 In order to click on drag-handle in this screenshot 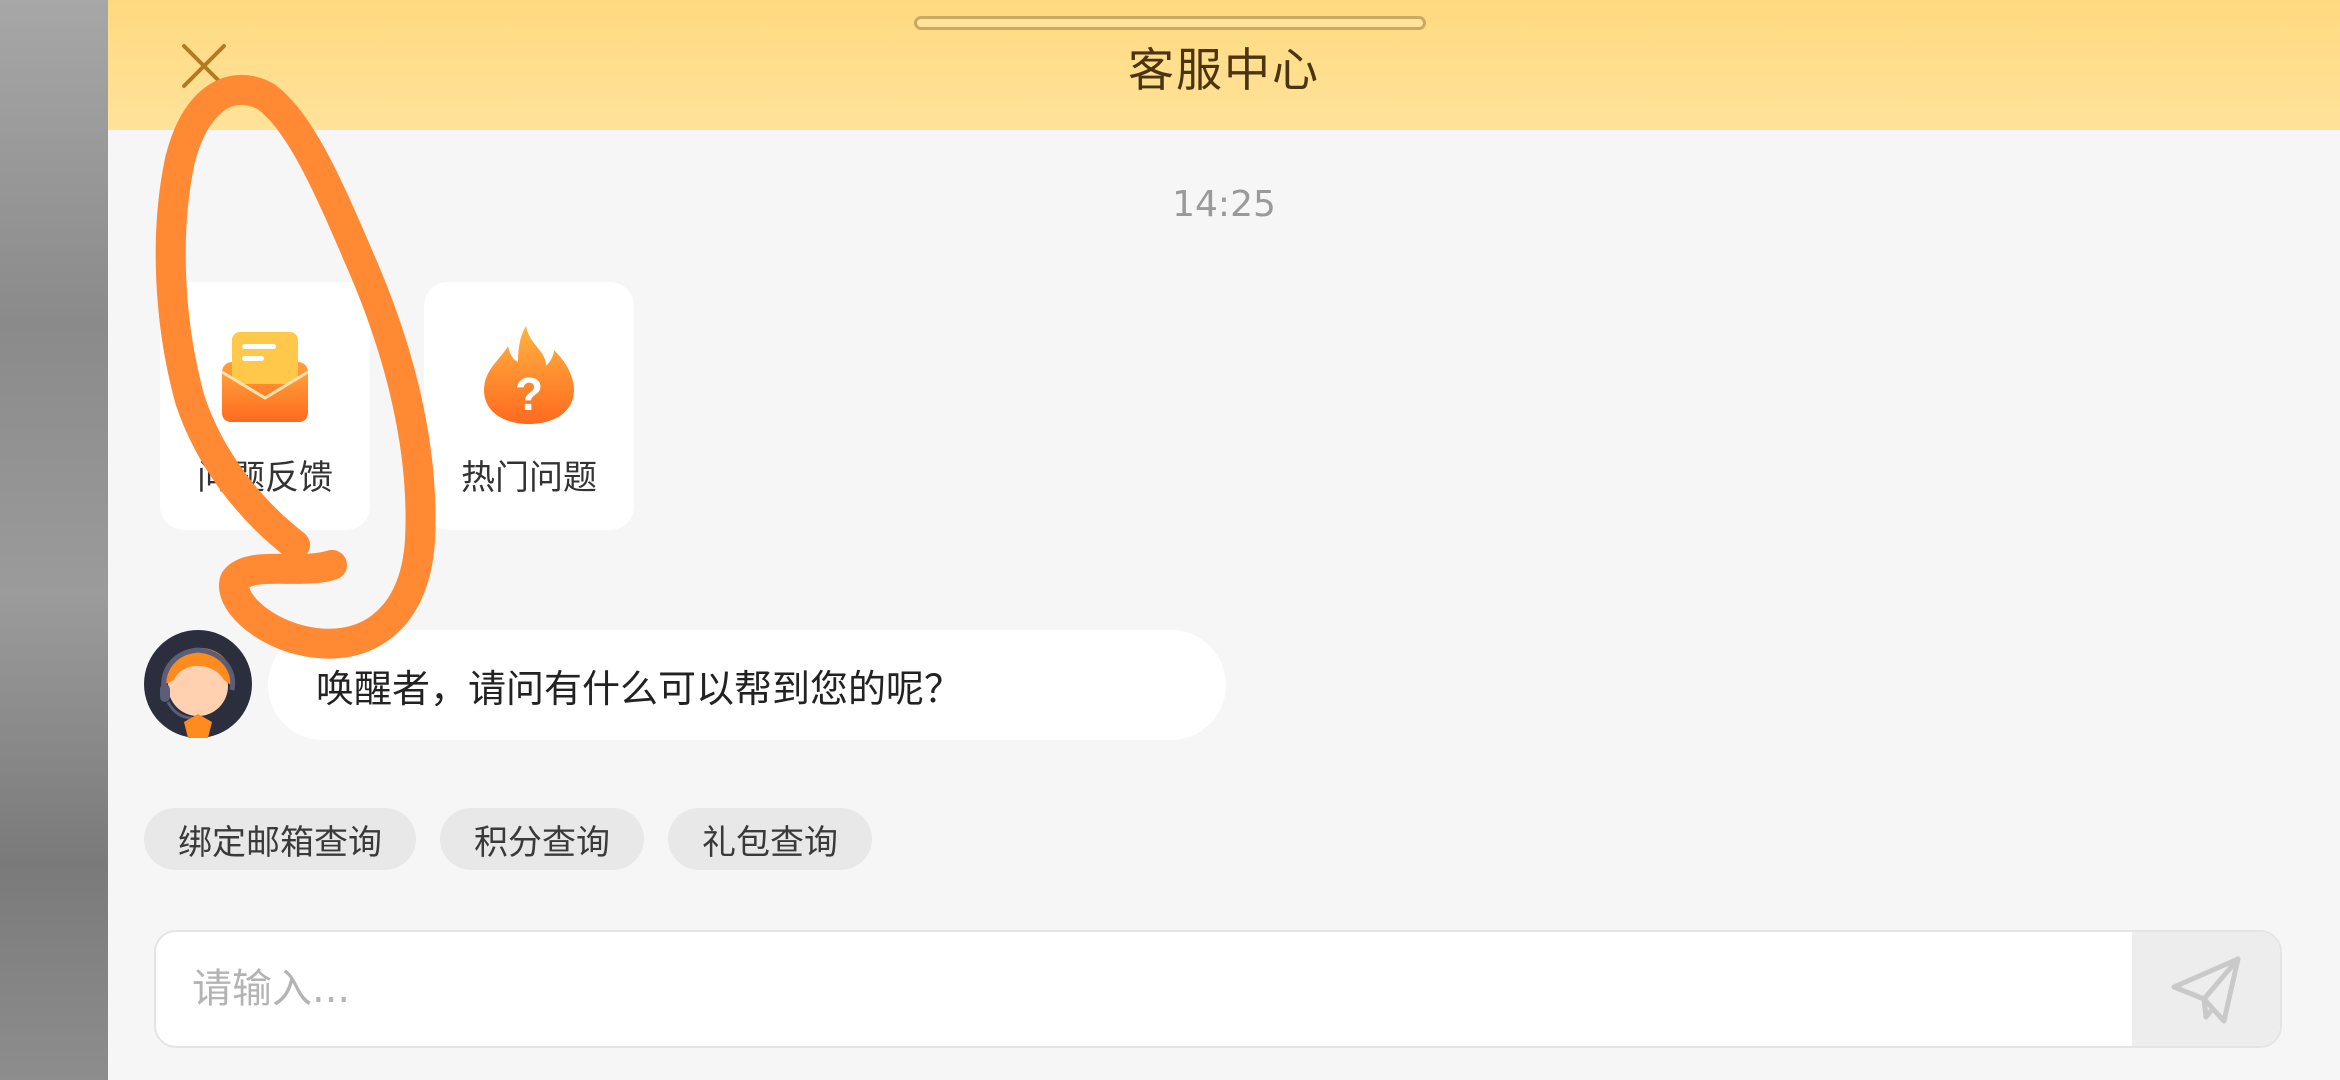, I will do `click(1170, 23)`.